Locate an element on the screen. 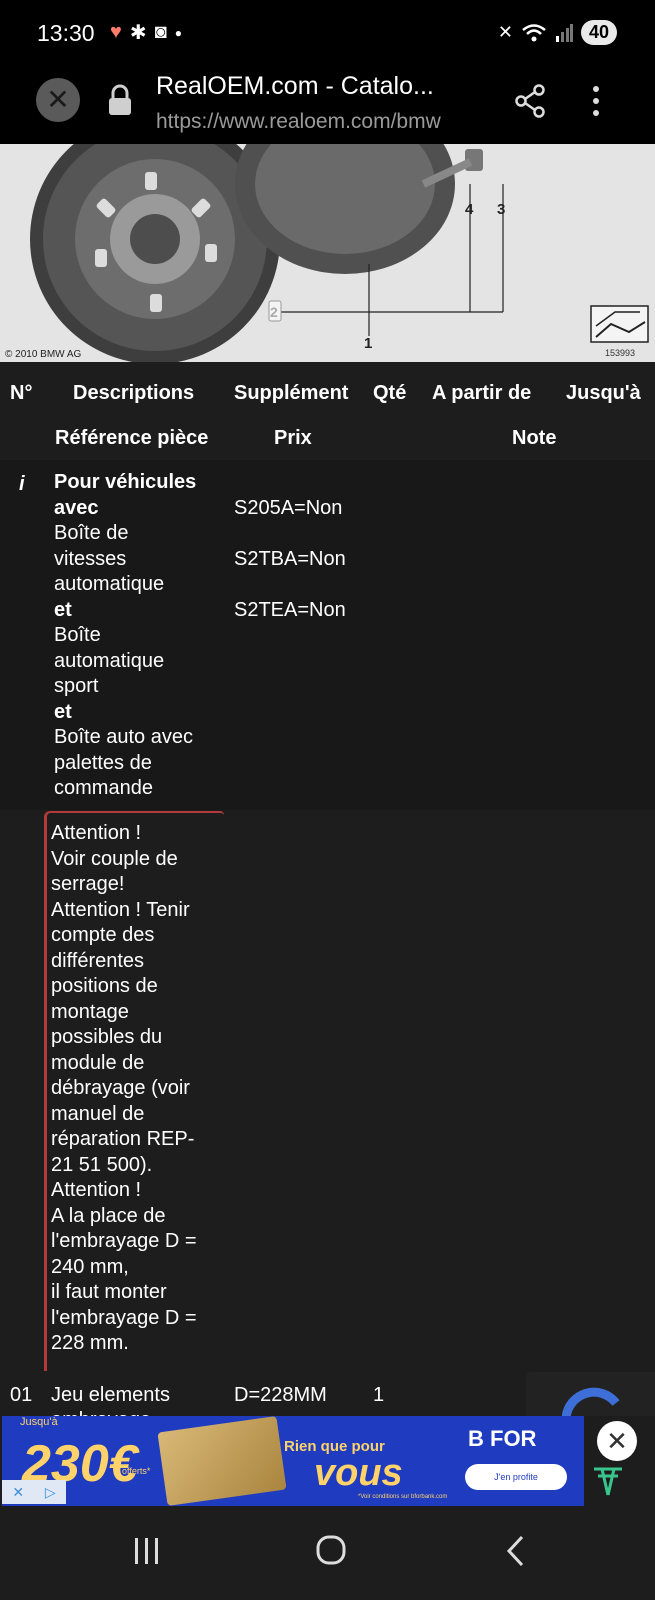 Image resolution: width=655 pixels, height=1600 pixels. battery-level: 40 is located at coordinates (598, 32).